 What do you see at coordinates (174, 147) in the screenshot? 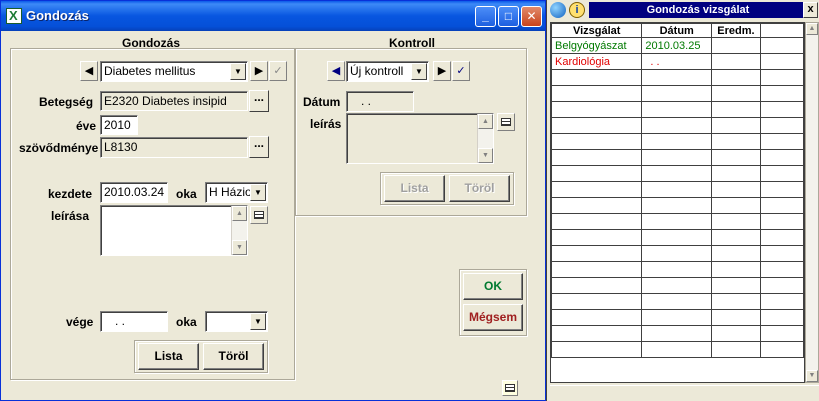
I see `szovodmenye-field: L8130` at bounding box center [174, 147].